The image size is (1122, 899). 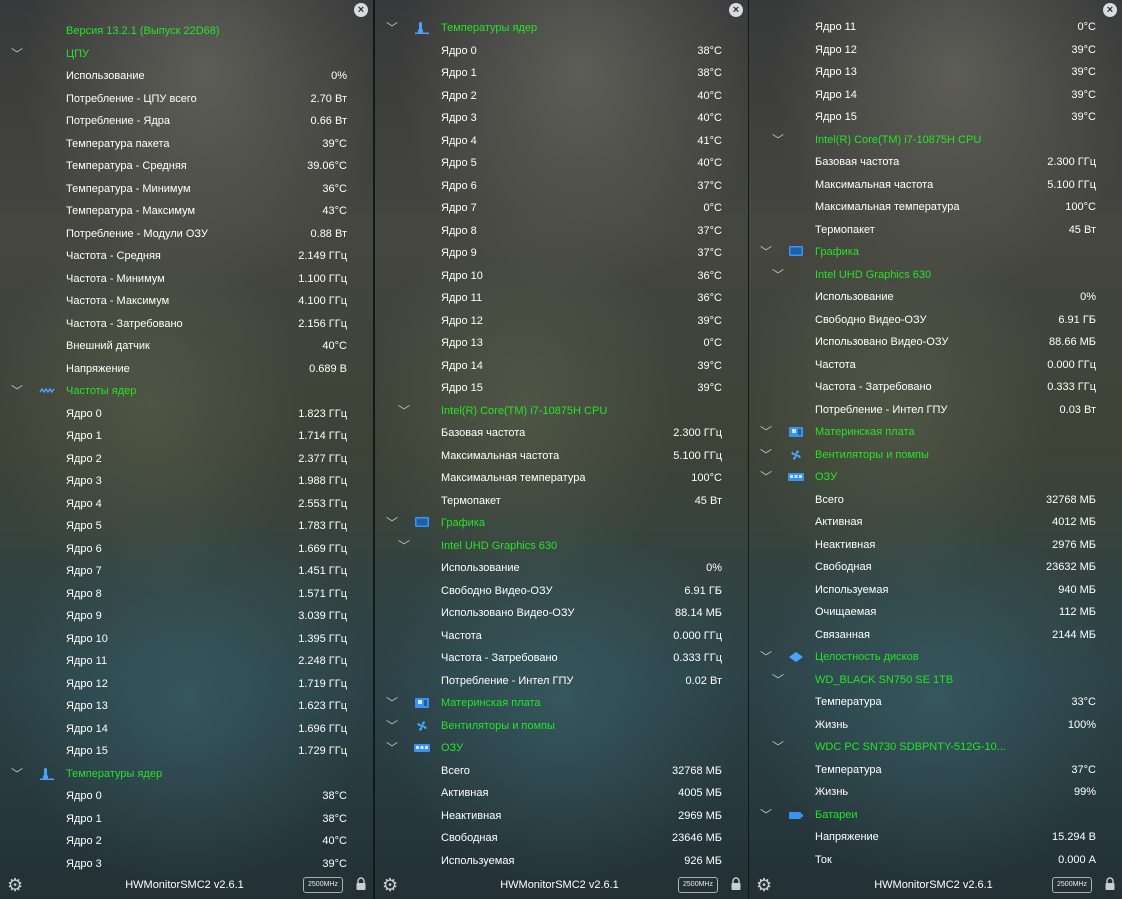 I want to click on sensor-group-частоты-ядер: ﹀ Частоты ядер, so click(x=186, y=391).